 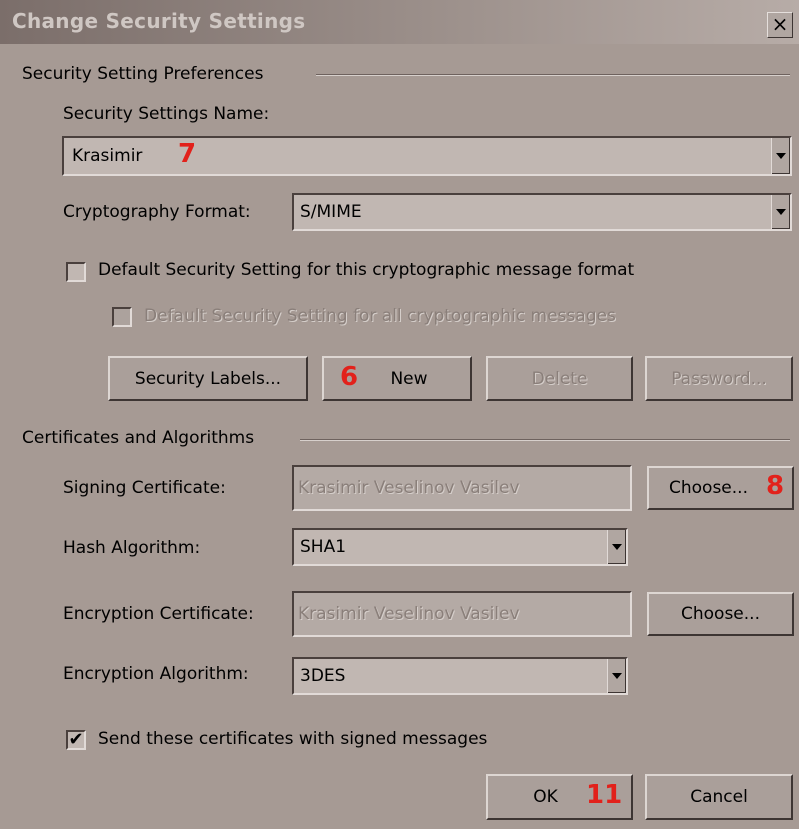 I want to click on hash-alg-value: SHA1, so click(x=323, y=547).